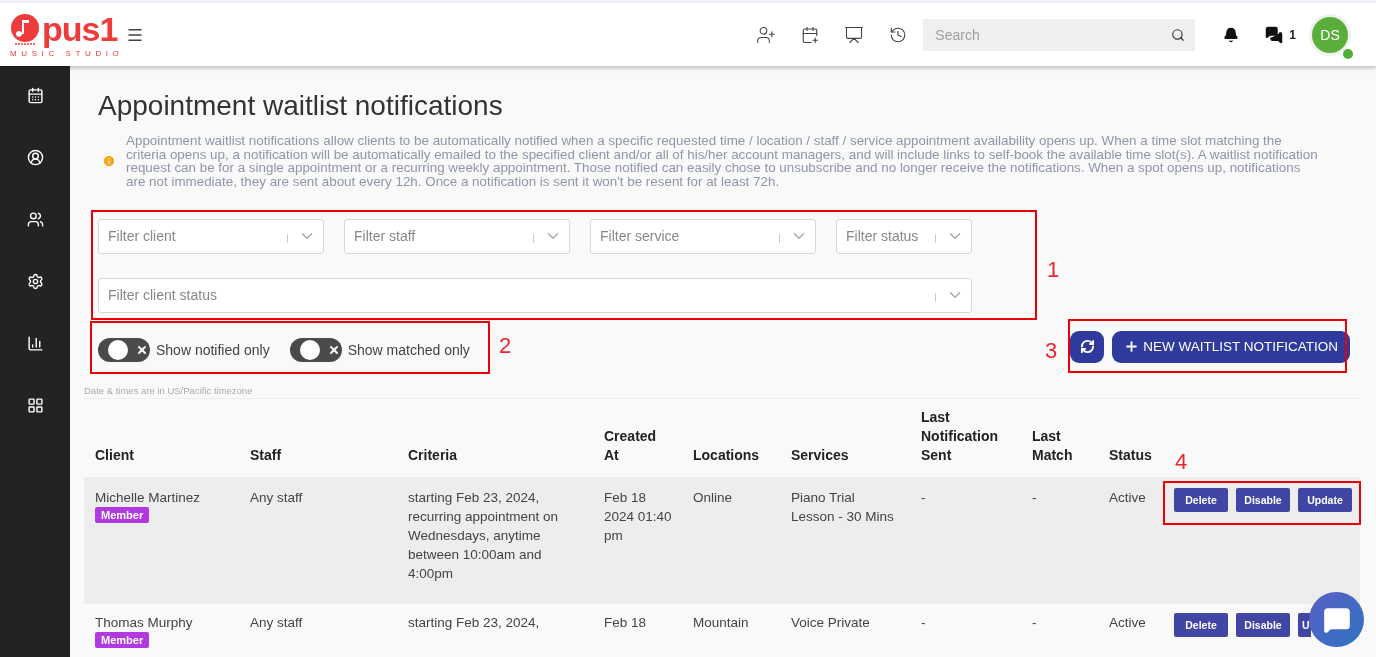 The height and width of the screenshot is (657, 1376). Describe the element at coordinates (213, 349) in the screenshot. I see `toggle-label: Show notified only` at that location.